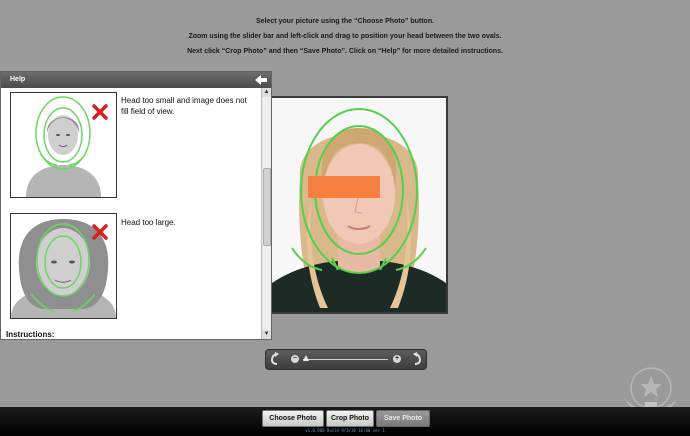 This screenshot has width=690, height=436. I want to click on save-photo-button: Save Photo, so click(403, 418).